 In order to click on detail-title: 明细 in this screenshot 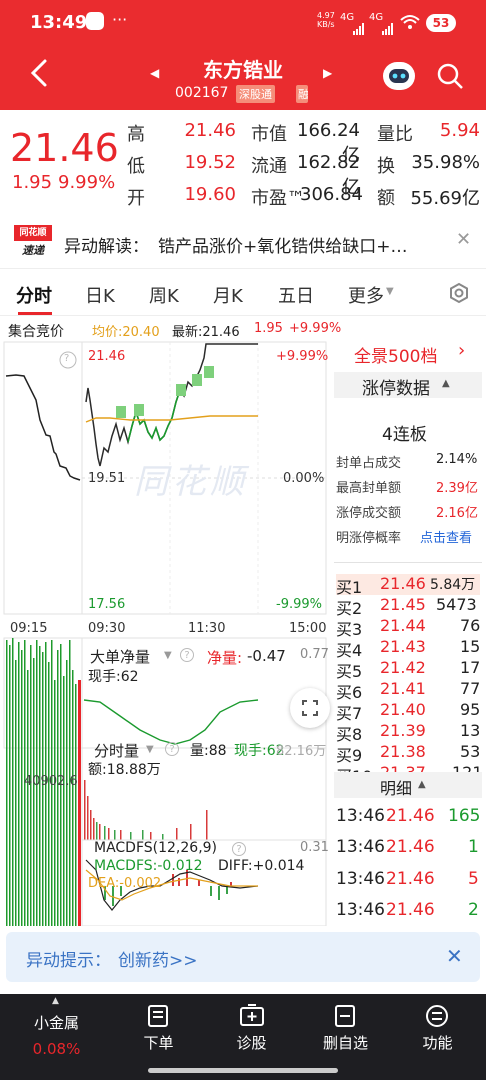, I will do `click(396, 788)`.